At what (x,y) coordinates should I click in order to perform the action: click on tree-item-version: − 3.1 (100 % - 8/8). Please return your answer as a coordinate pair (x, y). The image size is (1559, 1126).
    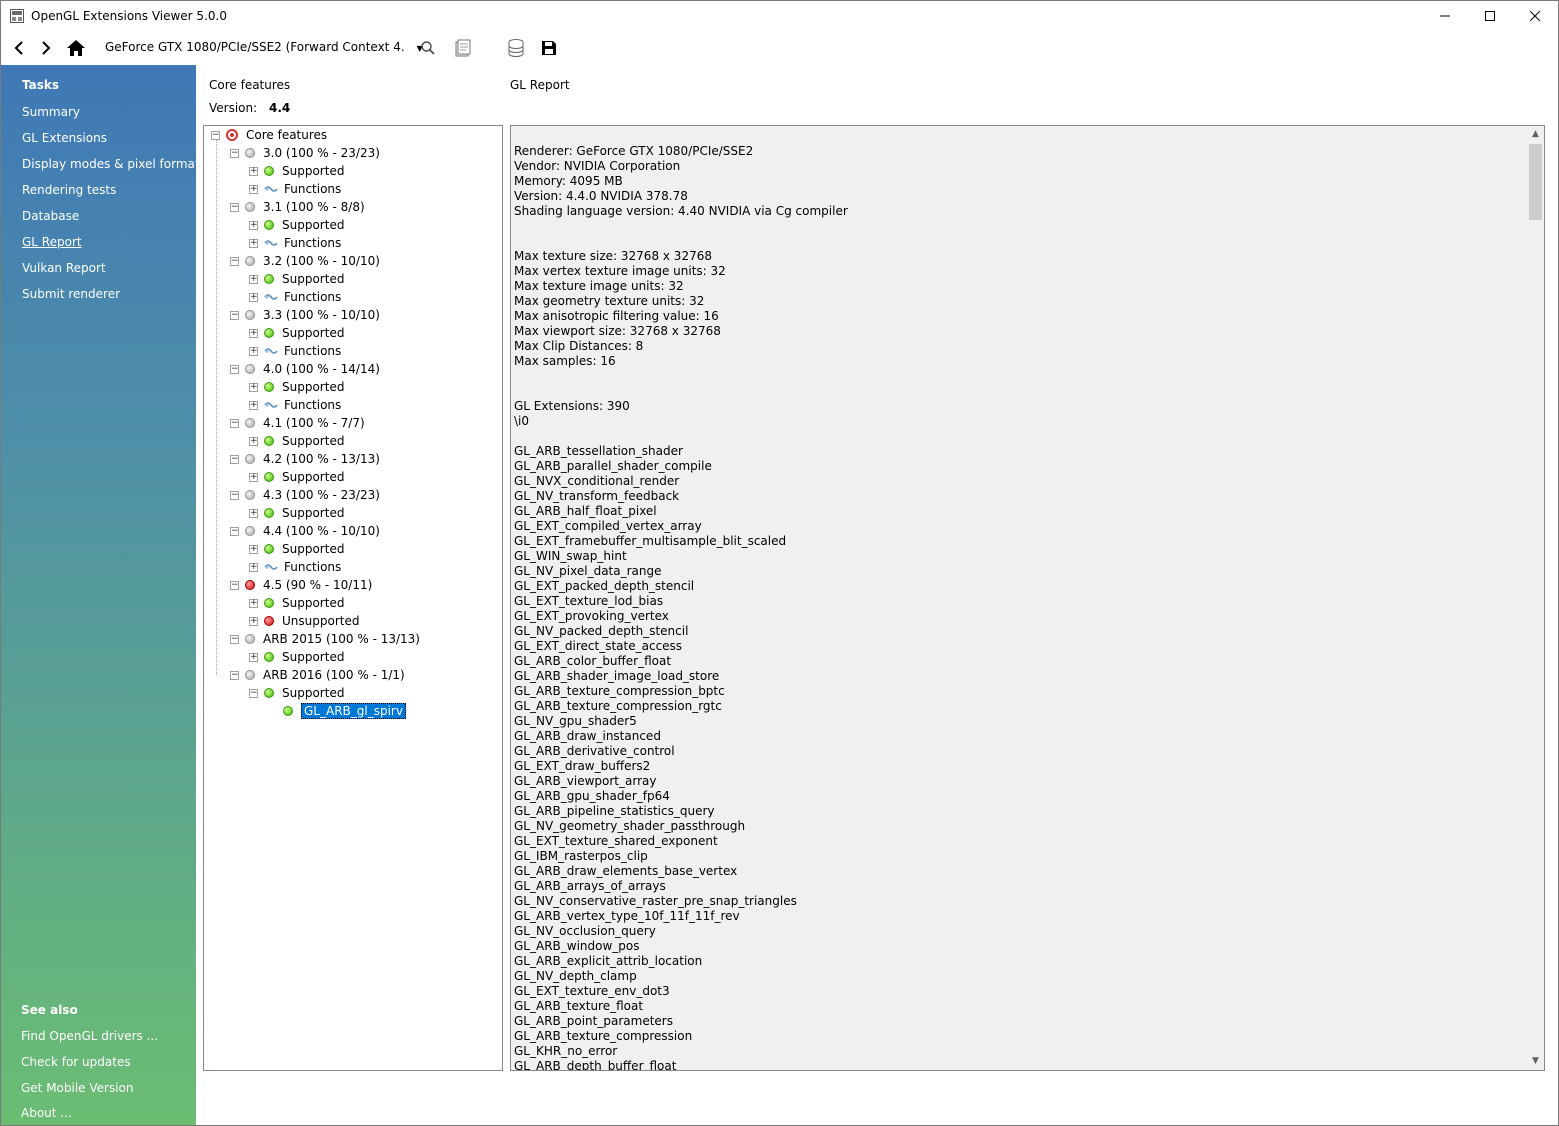
    Looking at the image, I should click on (297, 207).